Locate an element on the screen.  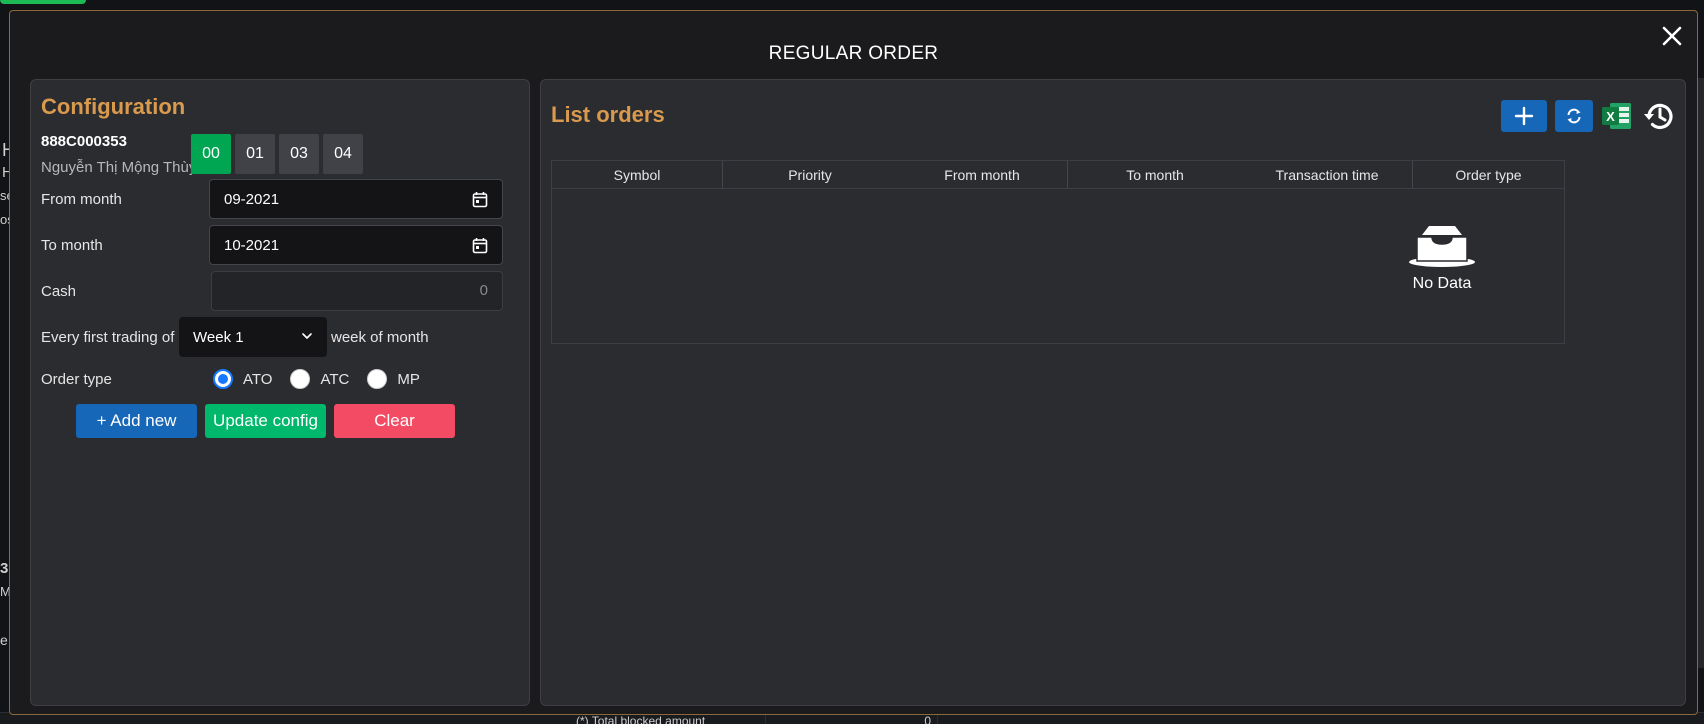
order-type-ato-radio: ATO is located at coordinates (242, 379).